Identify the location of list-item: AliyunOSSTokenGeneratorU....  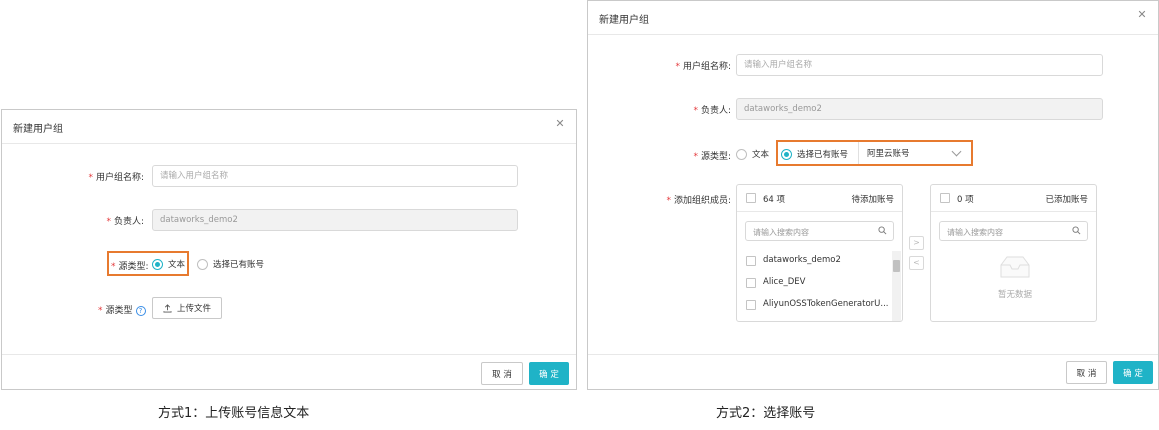
(813, 306).